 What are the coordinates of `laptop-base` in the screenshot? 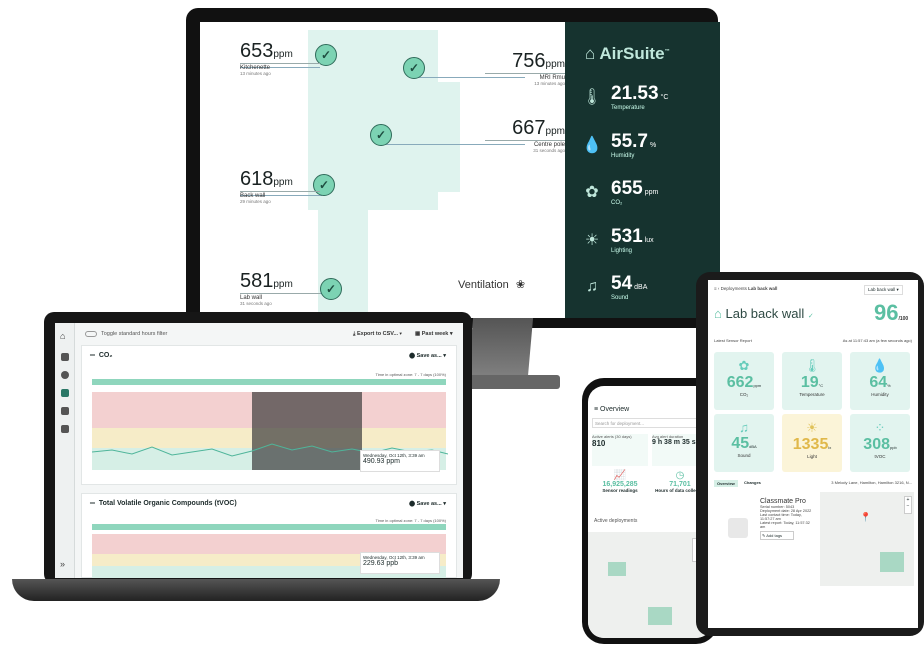 It's located at (256, 590).